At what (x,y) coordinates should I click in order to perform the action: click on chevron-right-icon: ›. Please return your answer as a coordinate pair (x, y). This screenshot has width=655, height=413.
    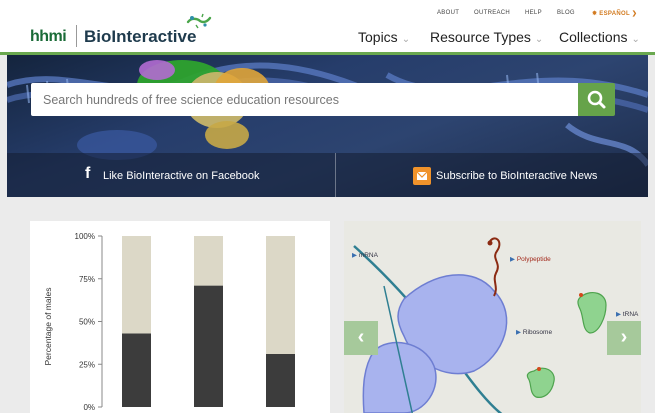
    Looking at the image, I should click on (624, 337).